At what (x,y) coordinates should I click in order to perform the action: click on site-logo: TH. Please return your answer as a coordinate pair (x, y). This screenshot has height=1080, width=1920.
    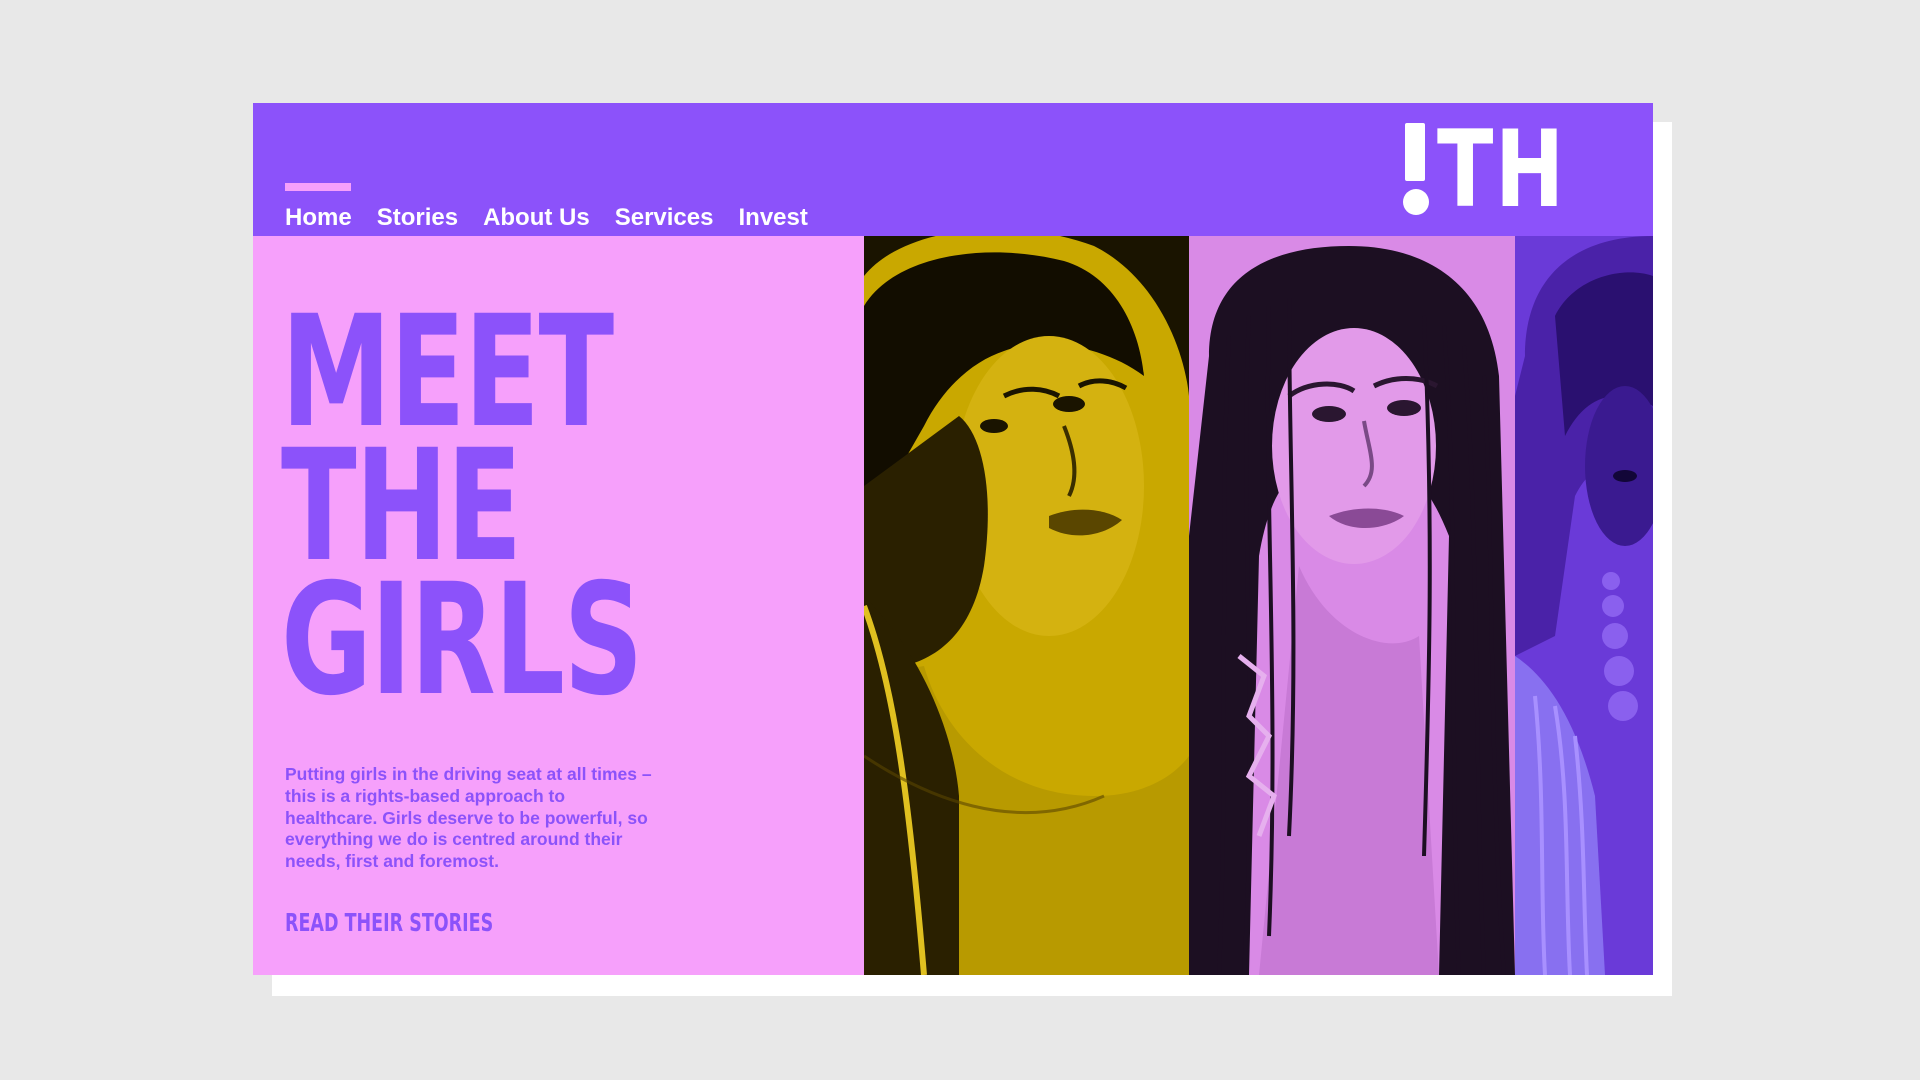
    Looking at the image, I should click on (1515, 169).